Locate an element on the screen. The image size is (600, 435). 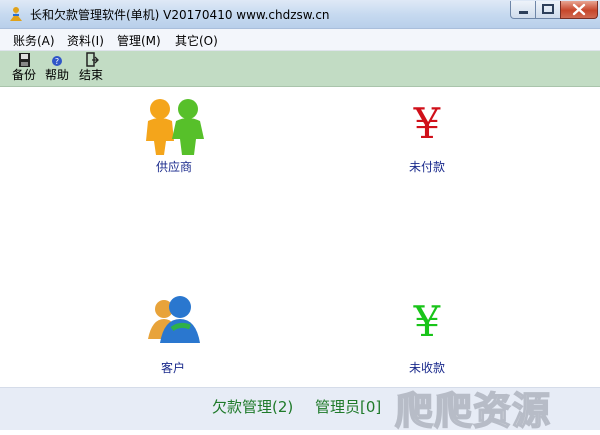
close-button is located at coordinates (579, 10).